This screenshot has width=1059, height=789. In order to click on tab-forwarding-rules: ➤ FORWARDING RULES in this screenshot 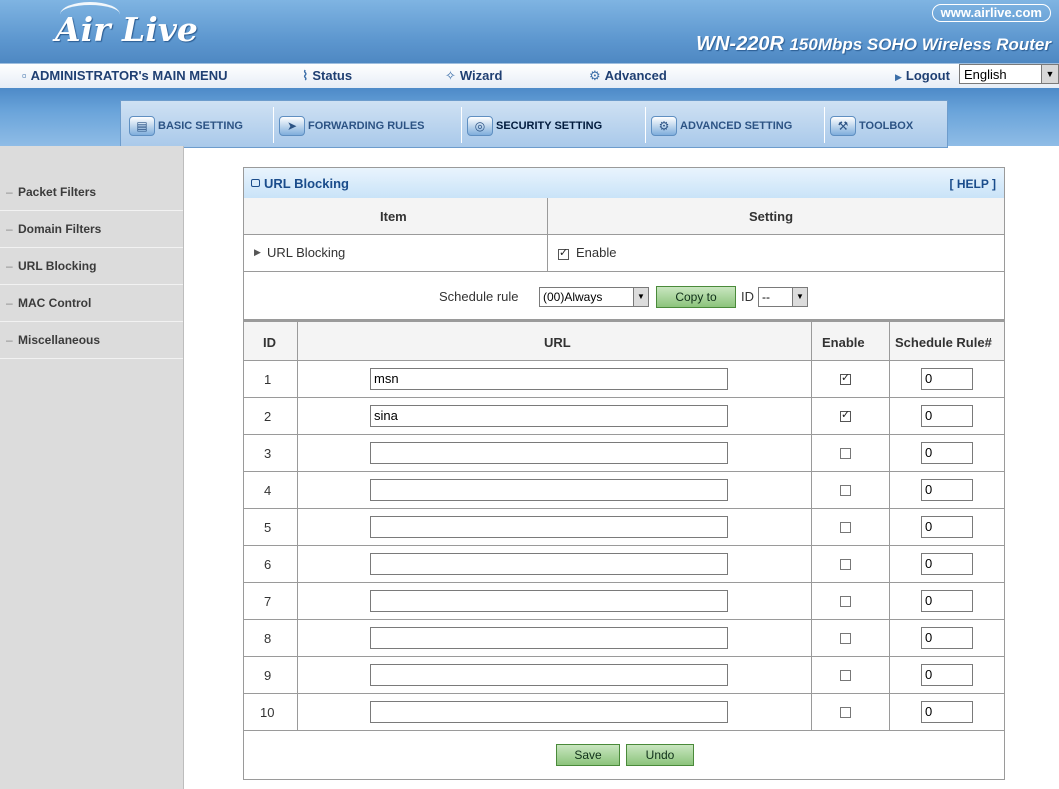, I will do `click(352, 126)`.